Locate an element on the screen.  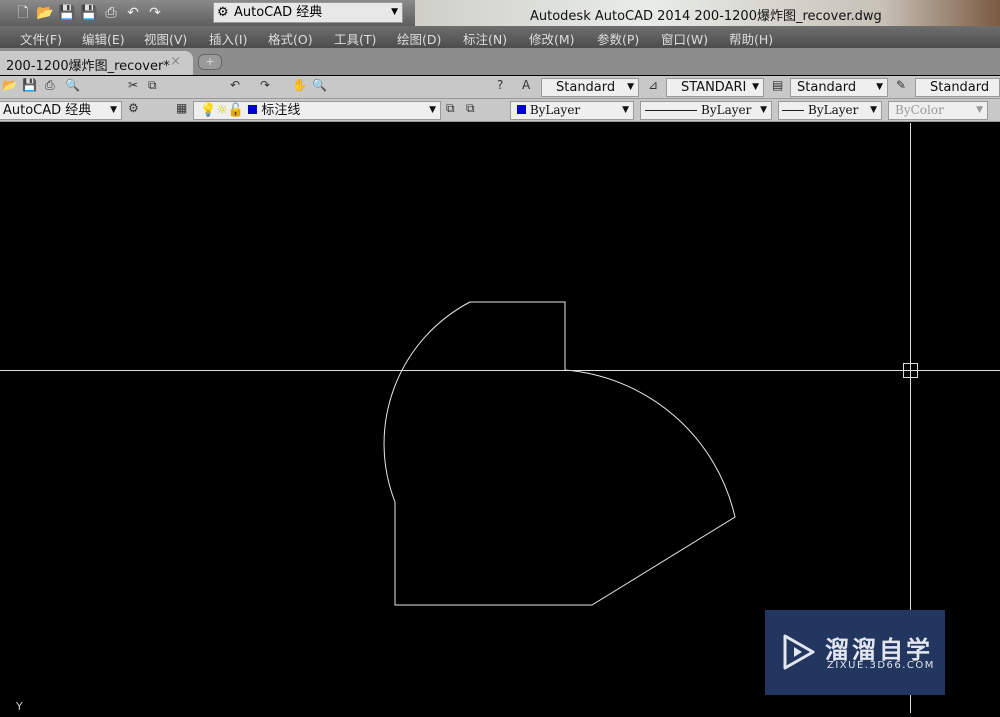
dim-style-dropdown: STANDARI ▼ is located at coordinates (715, 87).